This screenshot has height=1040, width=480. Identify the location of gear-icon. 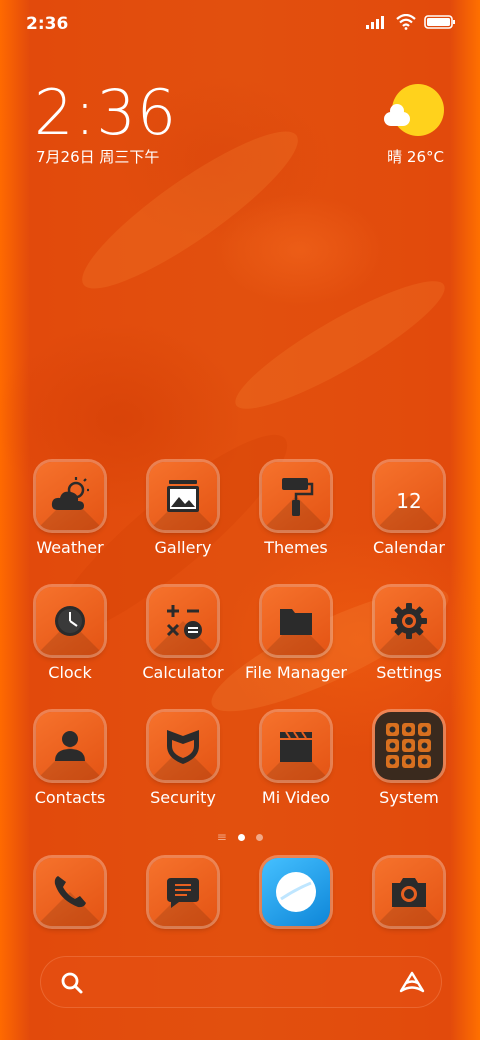
(409, 621).